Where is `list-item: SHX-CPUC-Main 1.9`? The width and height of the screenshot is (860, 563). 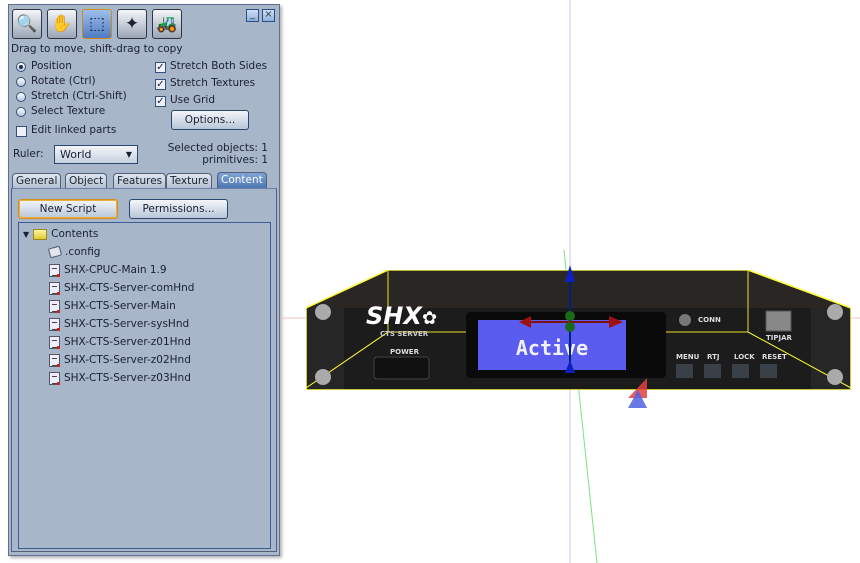
list-item: SHX-CPUC-Main 1.9 is located at coordinates (108, 270).